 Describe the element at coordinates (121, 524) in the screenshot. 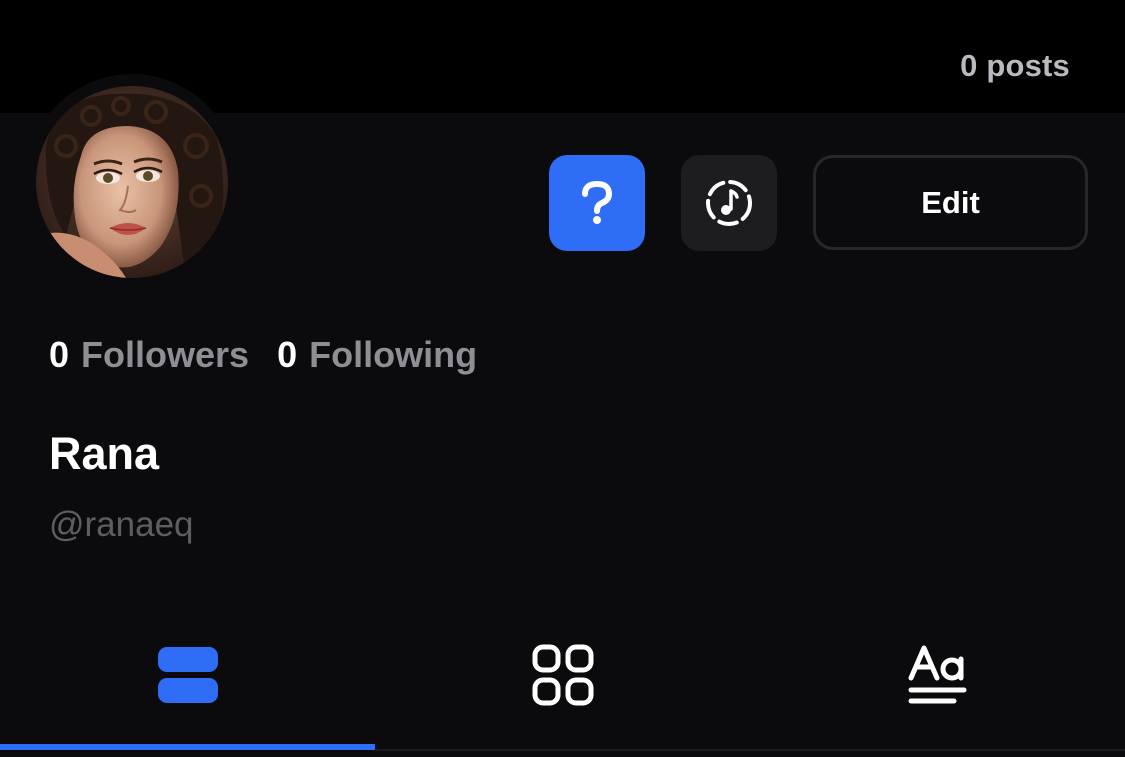

I see `username: @ranaeq` at that location.